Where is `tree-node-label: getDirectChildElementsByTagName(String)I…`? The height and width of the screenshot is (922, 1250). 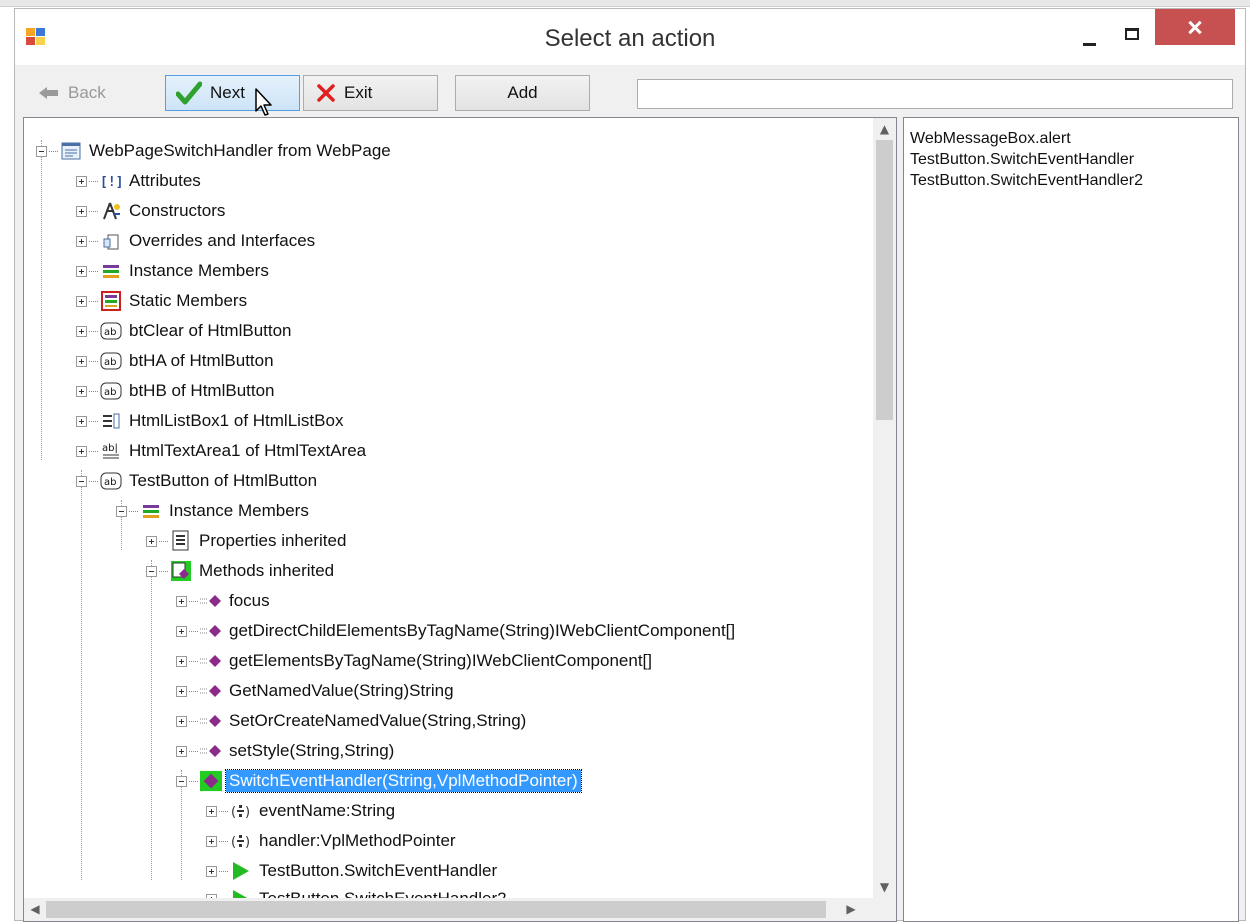 tree-node-label: getDirectChildElementsByTagName(String)I… is located at coordinates (482, 630).